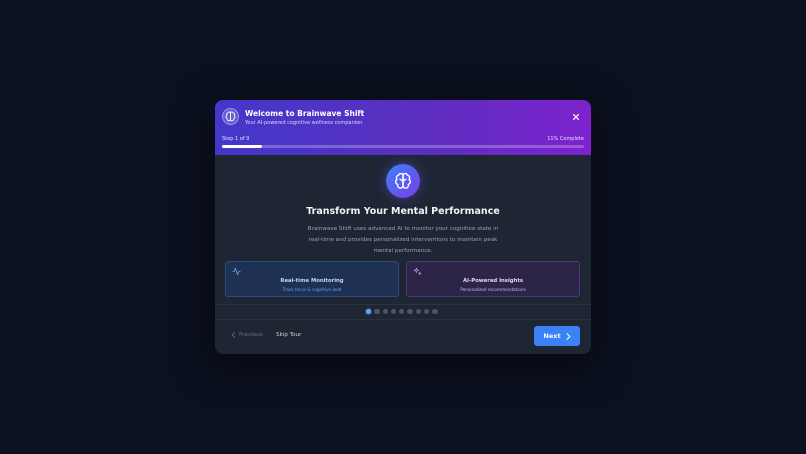 The image size is (806, 454). Describe the element at coordinates (251, 335) in the screenshot. I see `previous-label: Previous` at that location.